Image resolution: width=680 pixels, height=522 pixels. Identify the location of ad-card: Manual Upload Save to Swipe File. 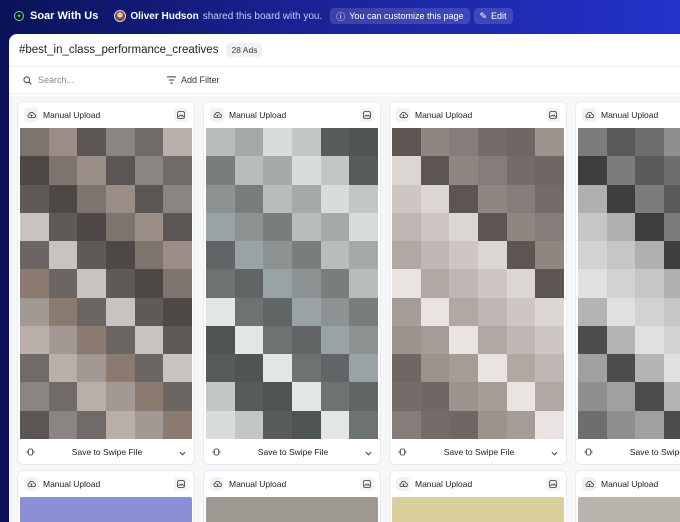
(627, 283).